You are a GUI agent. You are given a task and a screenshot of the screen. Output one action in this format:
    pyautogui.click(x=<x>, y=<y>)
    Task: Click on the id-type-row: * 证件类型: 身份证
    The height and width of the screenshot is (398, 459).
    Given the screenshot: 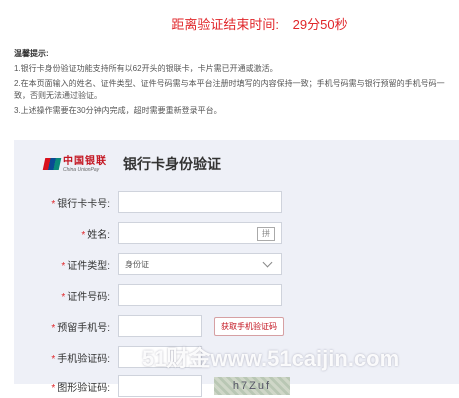 What is the action you would take?
    pyautogui.click(x=148, y=264)
    